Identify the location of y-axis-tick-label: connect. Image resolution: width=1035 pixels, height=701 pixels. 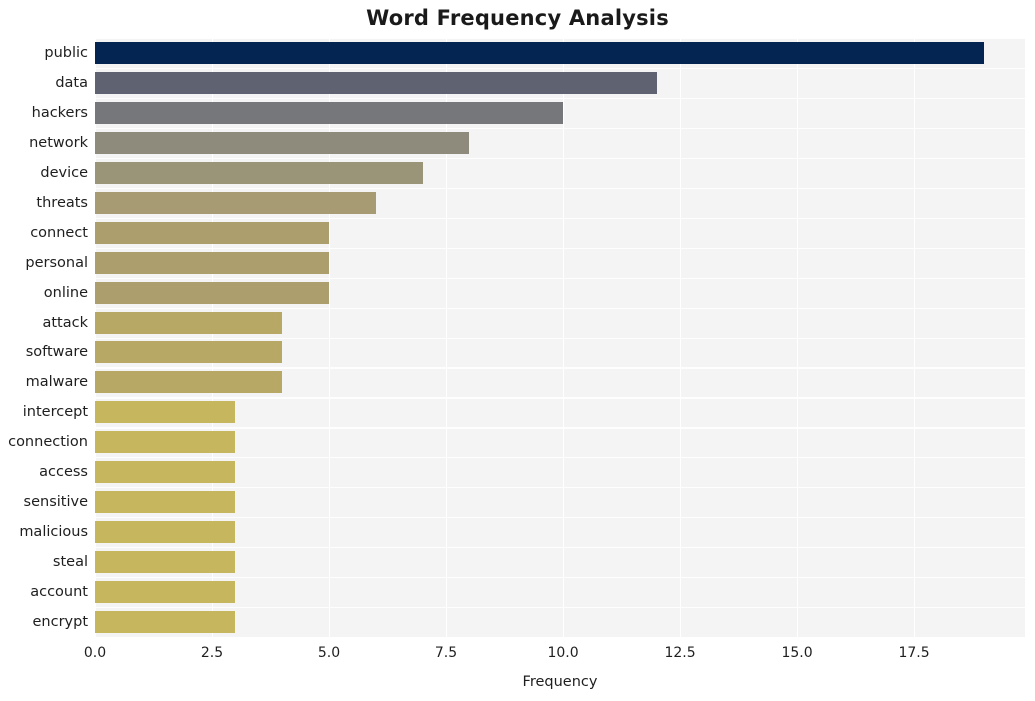
(59, 232).